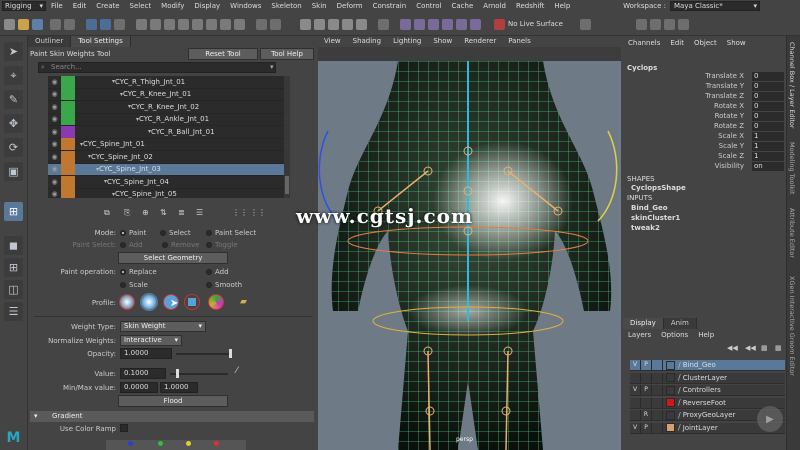 This screenshot has width=800, height=450. What do you see at coordinates (705, 43) in the screenshot?
I see `cb-menu-object: Object` at bounding box center [705, 43].